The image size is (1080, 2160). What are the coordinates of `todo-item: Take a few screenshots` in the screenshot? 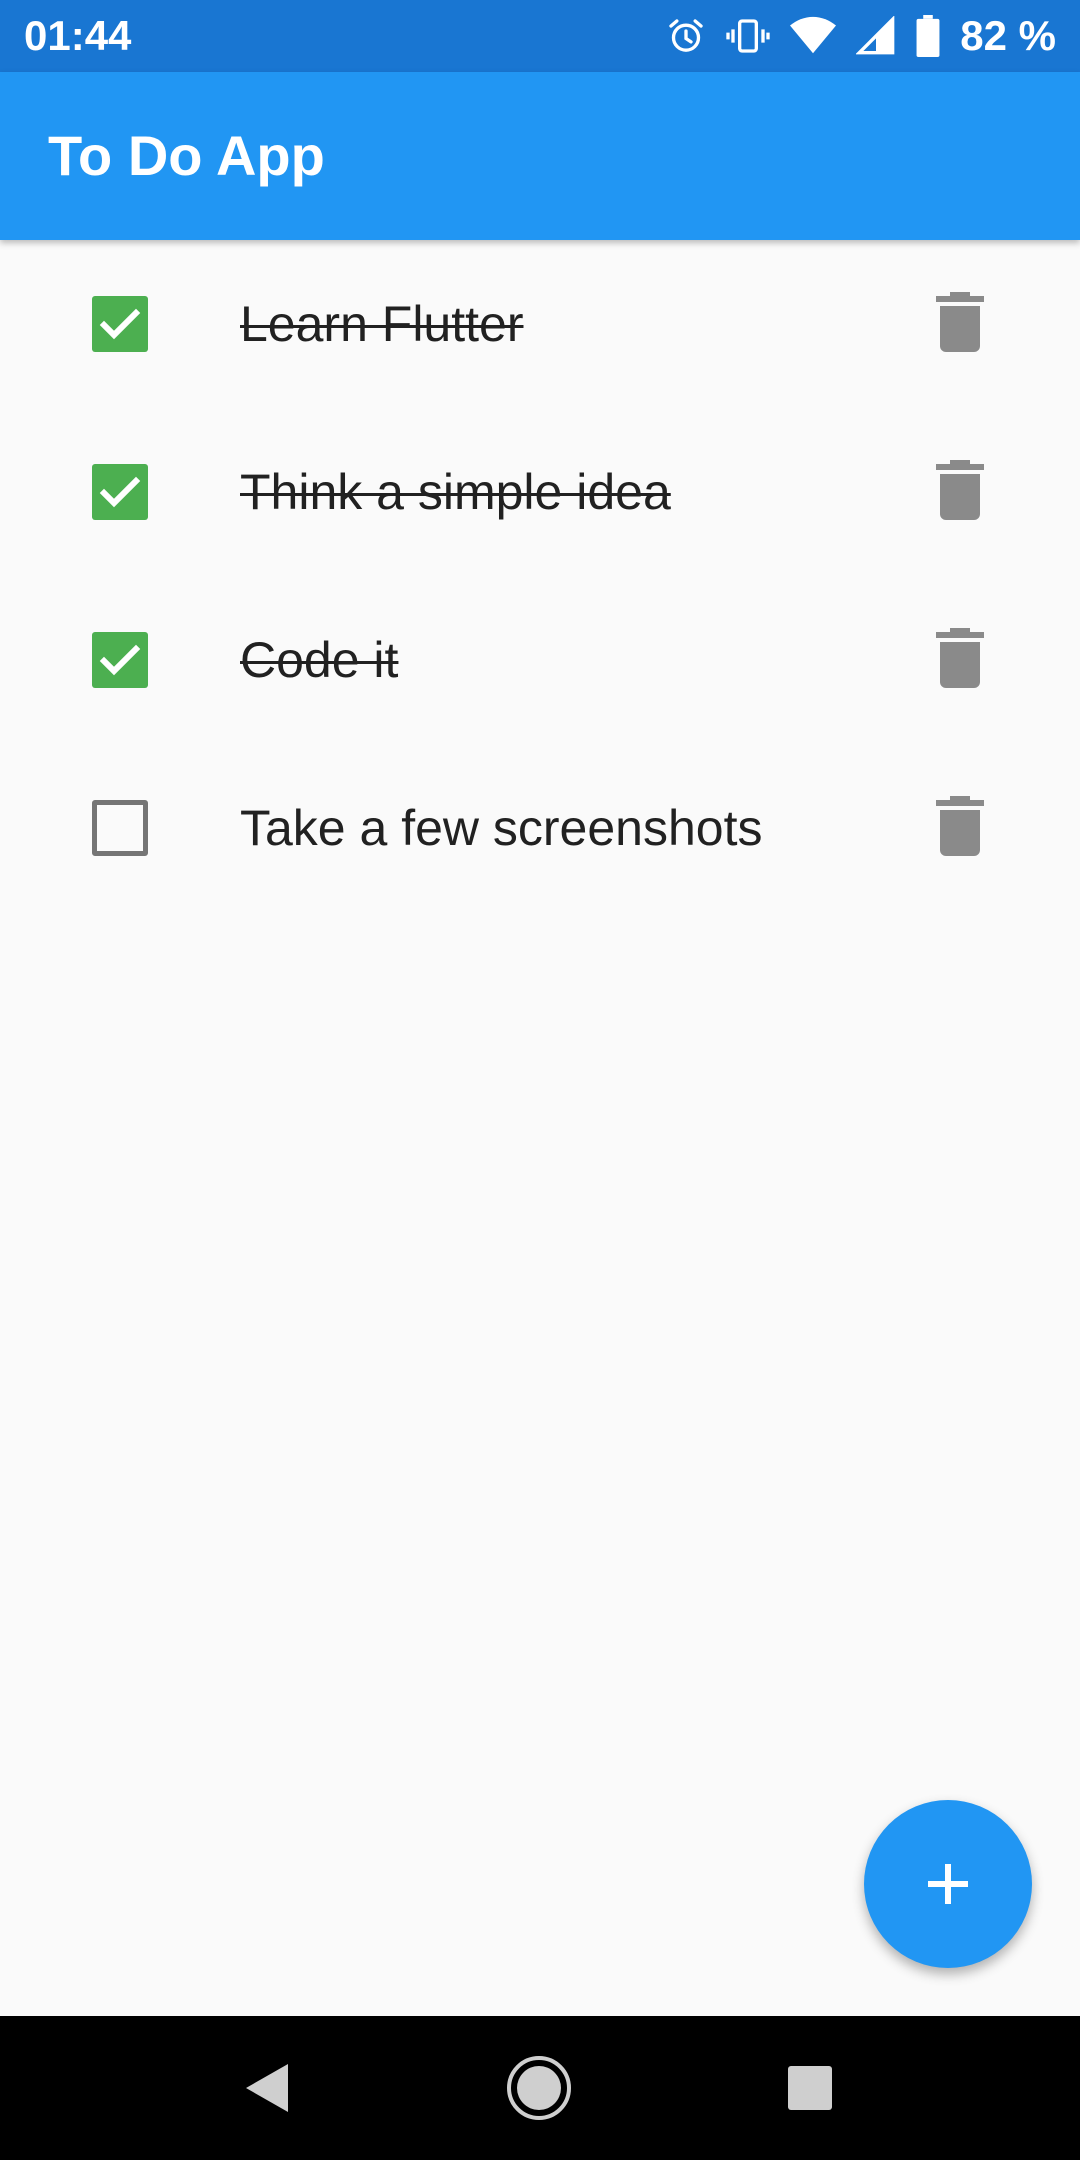 It's located at (540, 828).